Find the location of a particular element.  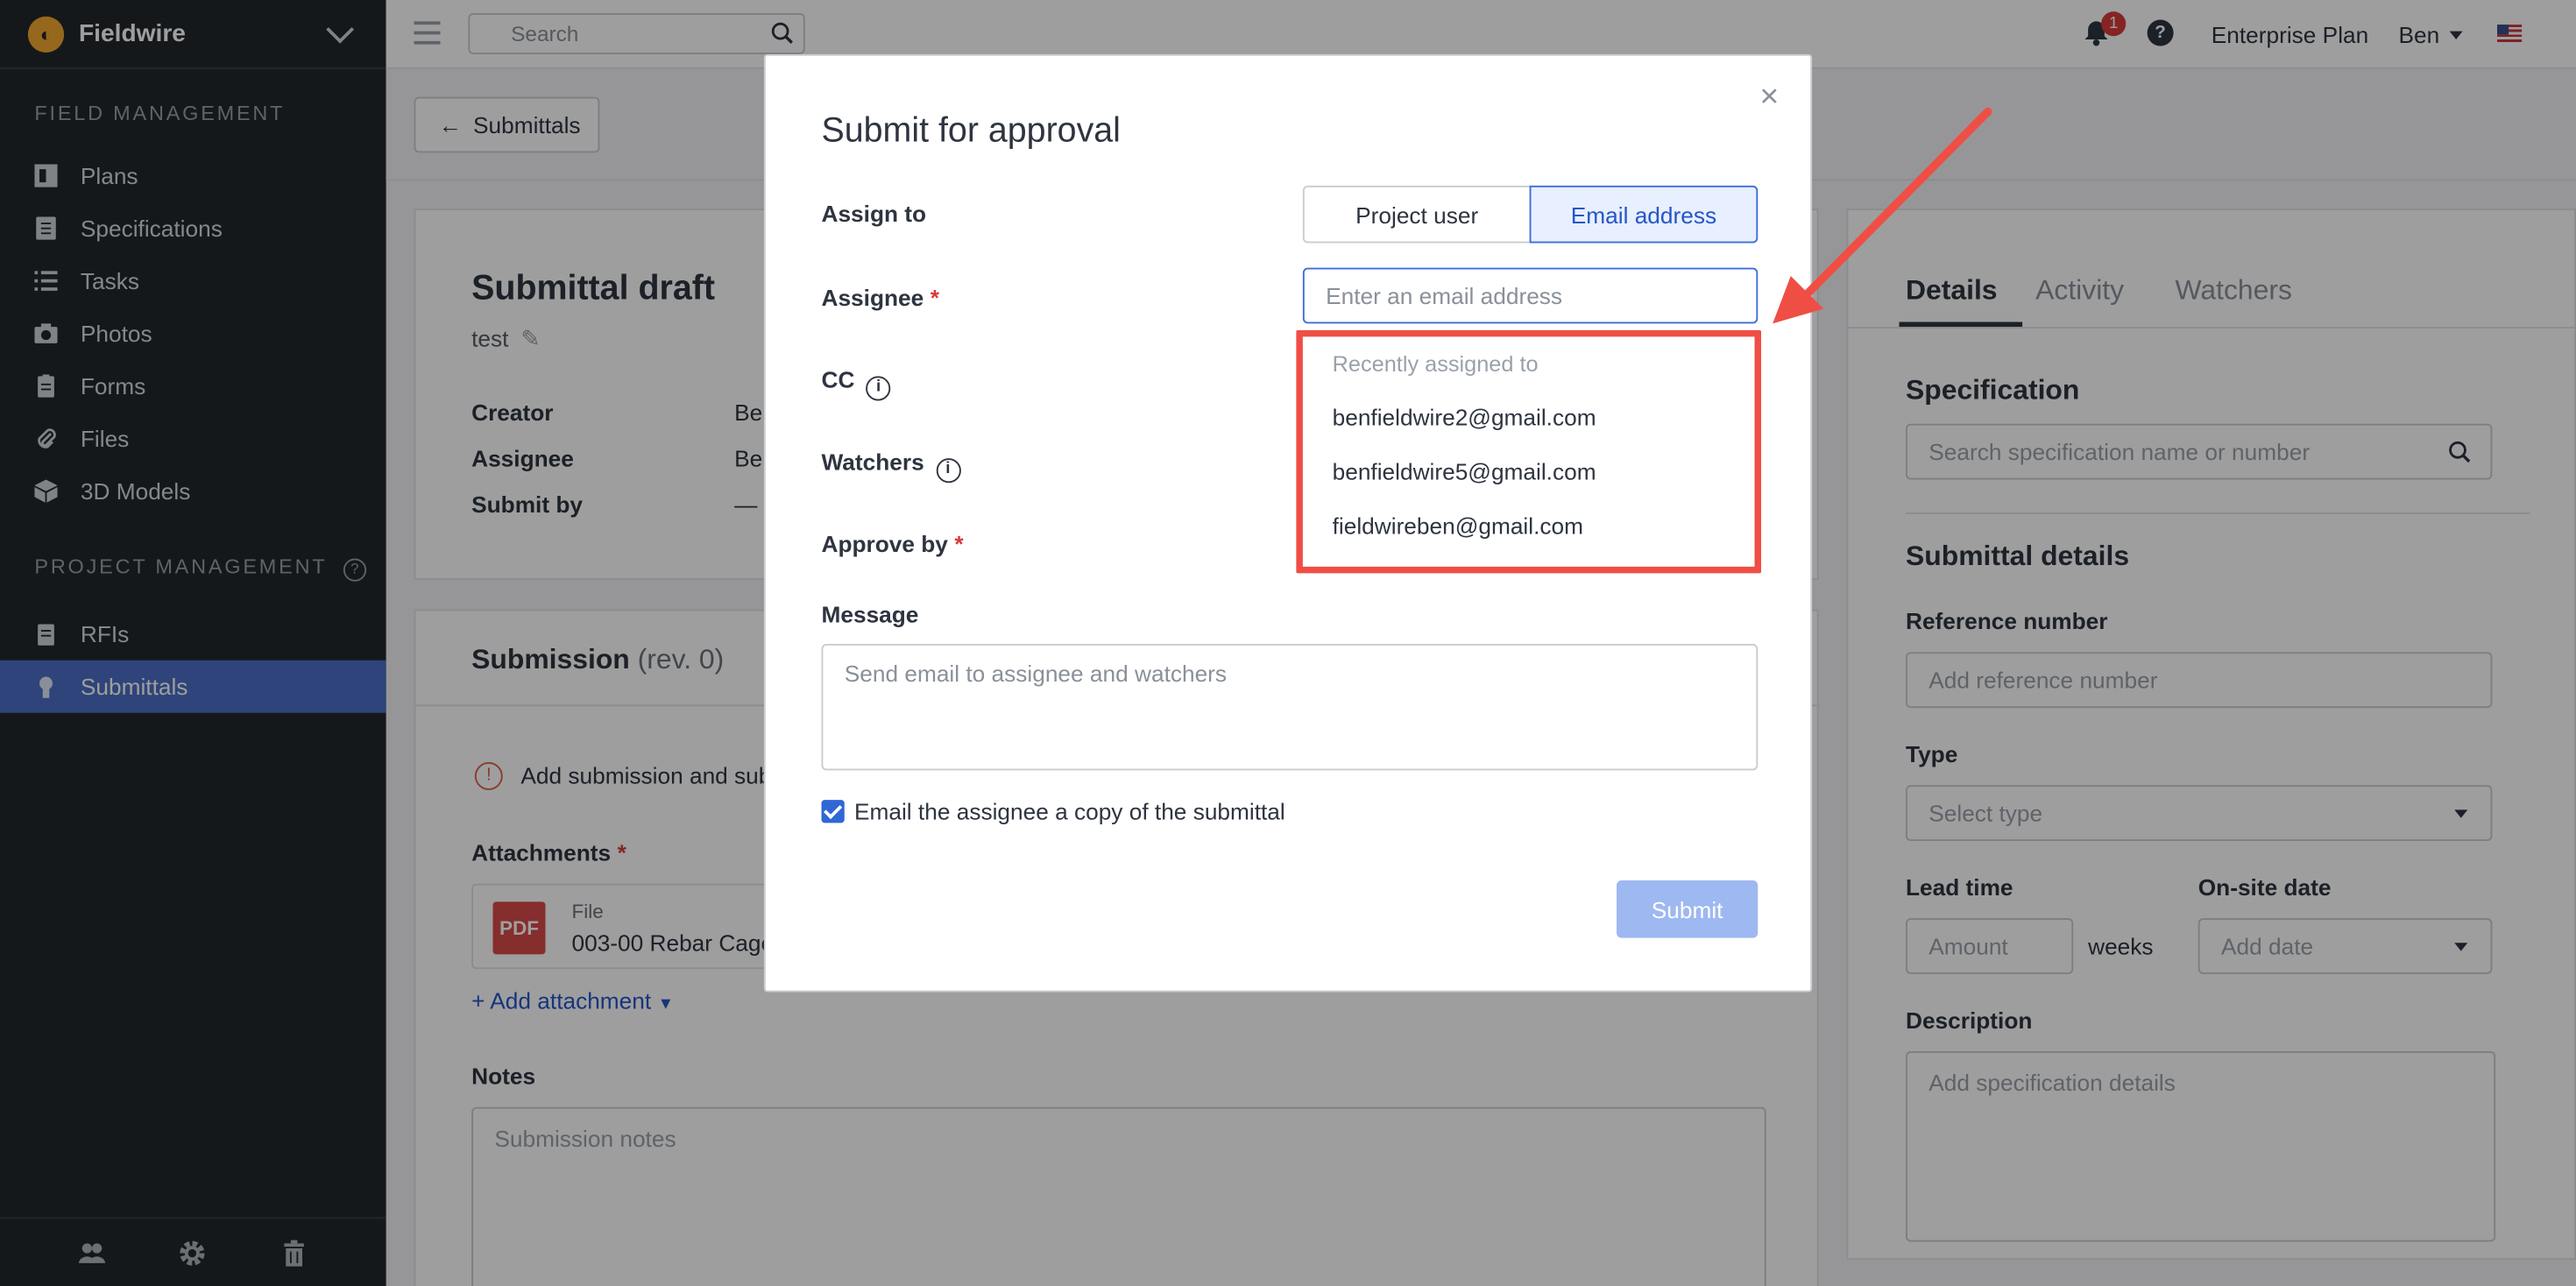

approve-by-label: Approve by * is located at coordinates (892, 543).